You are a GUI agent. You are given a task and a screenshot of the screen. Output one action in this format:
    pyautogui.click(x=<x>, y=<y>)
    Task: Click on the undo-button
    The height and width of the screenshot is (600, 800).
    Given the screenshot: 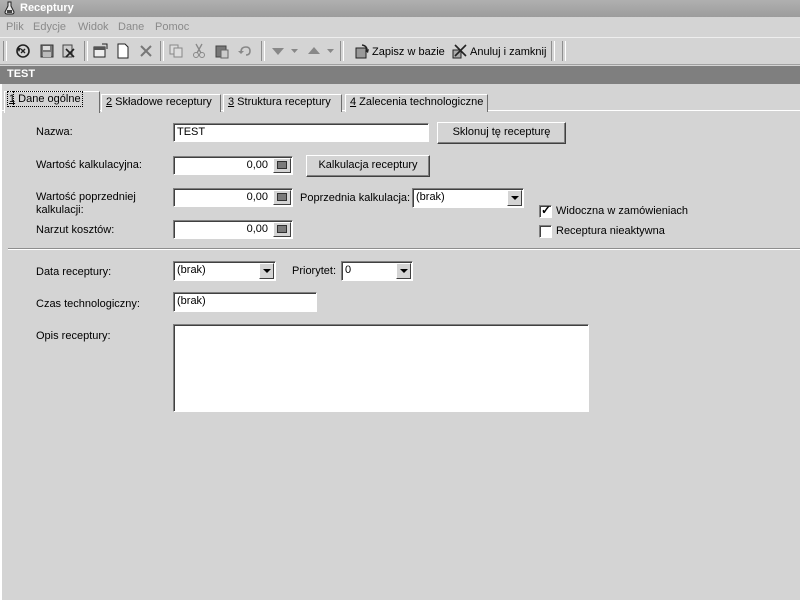 What is the action you would take?
    pyautogui.click(x=245, y=51)
    